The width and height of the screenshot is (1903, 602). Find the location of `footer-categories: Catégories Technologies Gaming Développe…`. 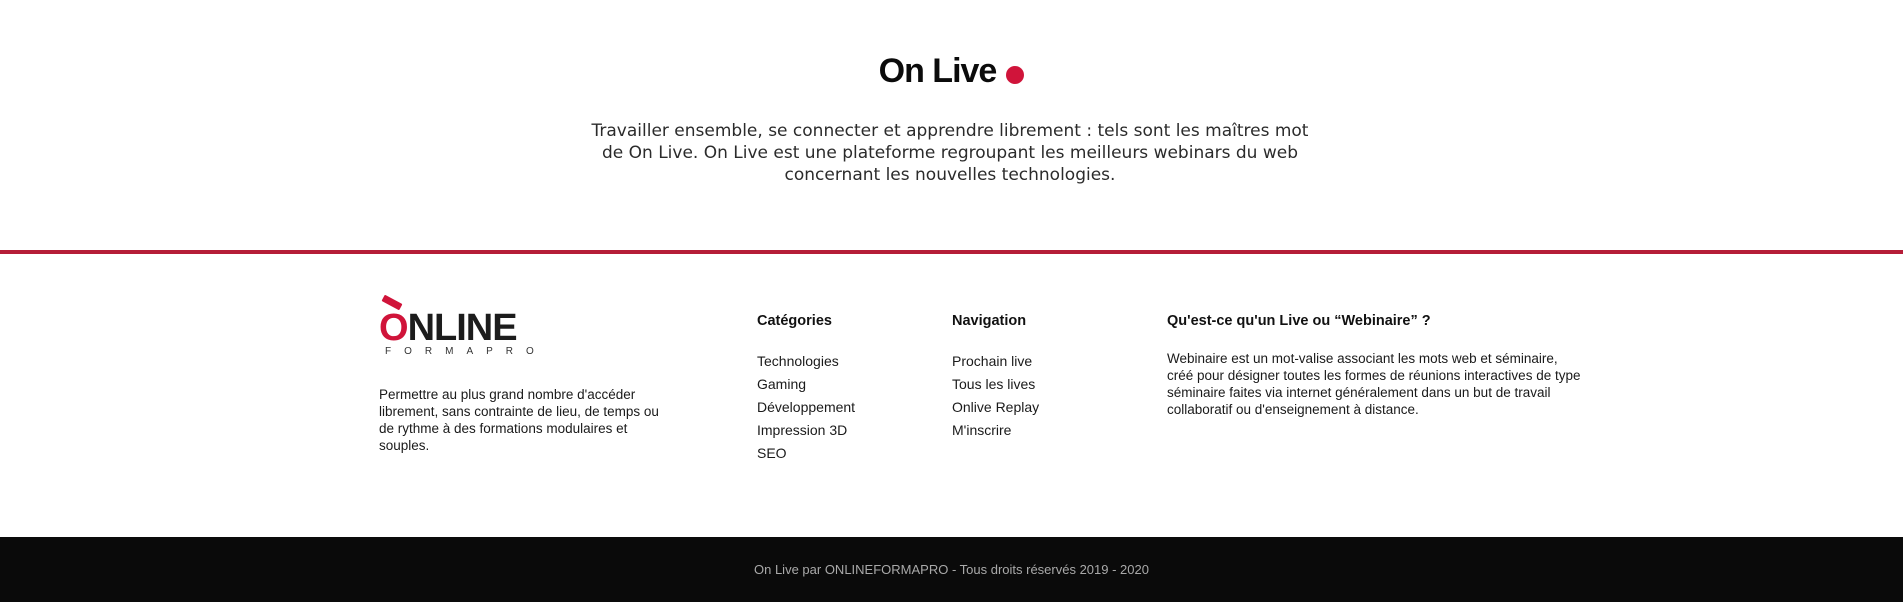

footer-categories: Catégories Technologies Gaming Développe… is located at coordinates (806, 389).